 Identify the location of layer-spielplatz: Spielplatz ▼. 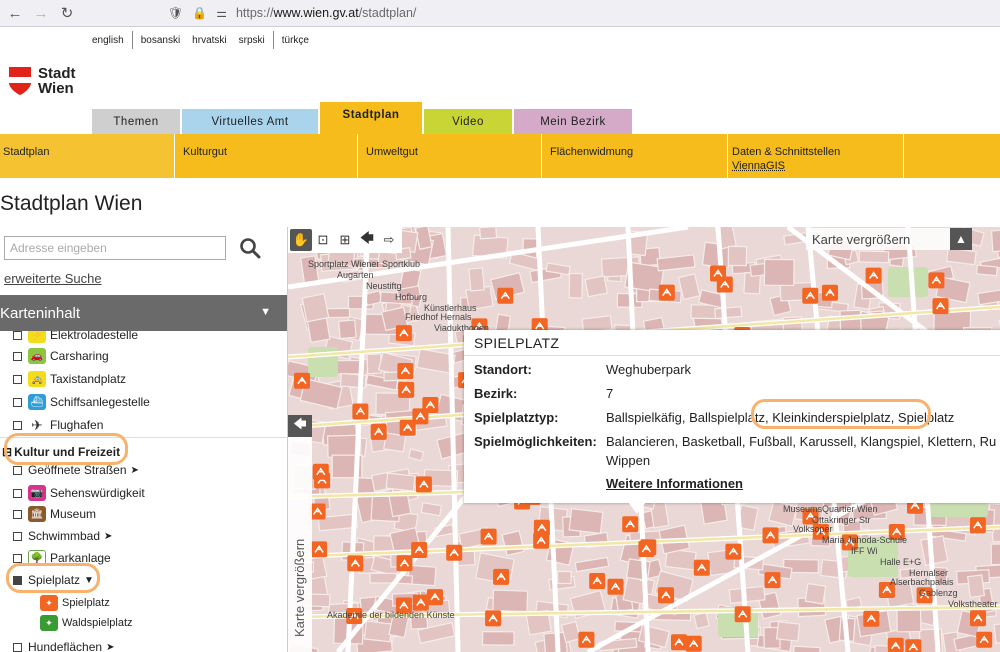
(53, 580).